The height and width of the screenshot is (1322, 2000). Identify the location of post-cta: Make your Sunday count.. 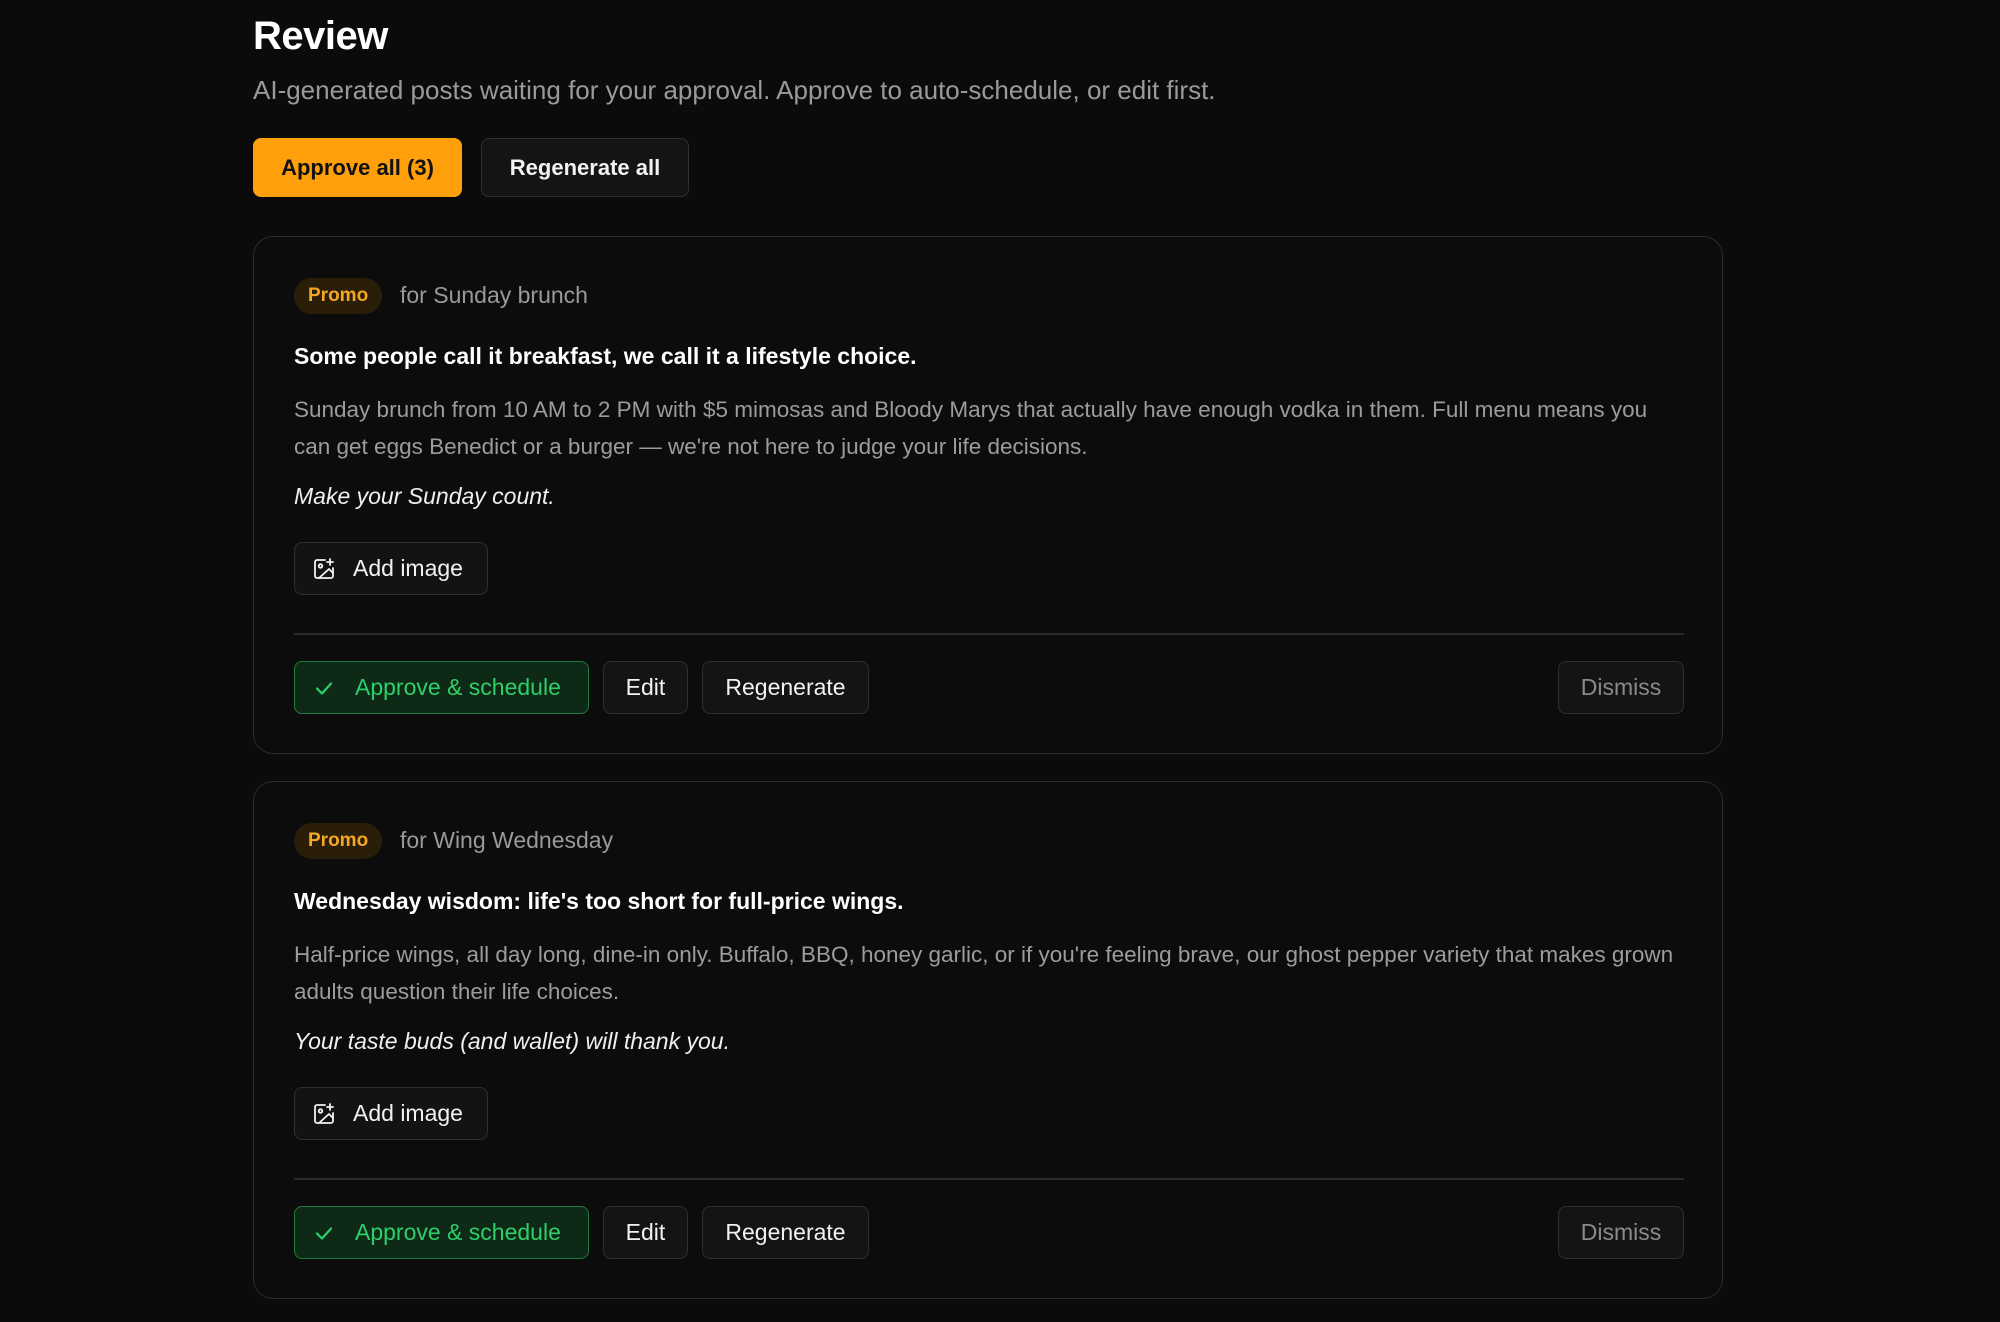
(424, 496).